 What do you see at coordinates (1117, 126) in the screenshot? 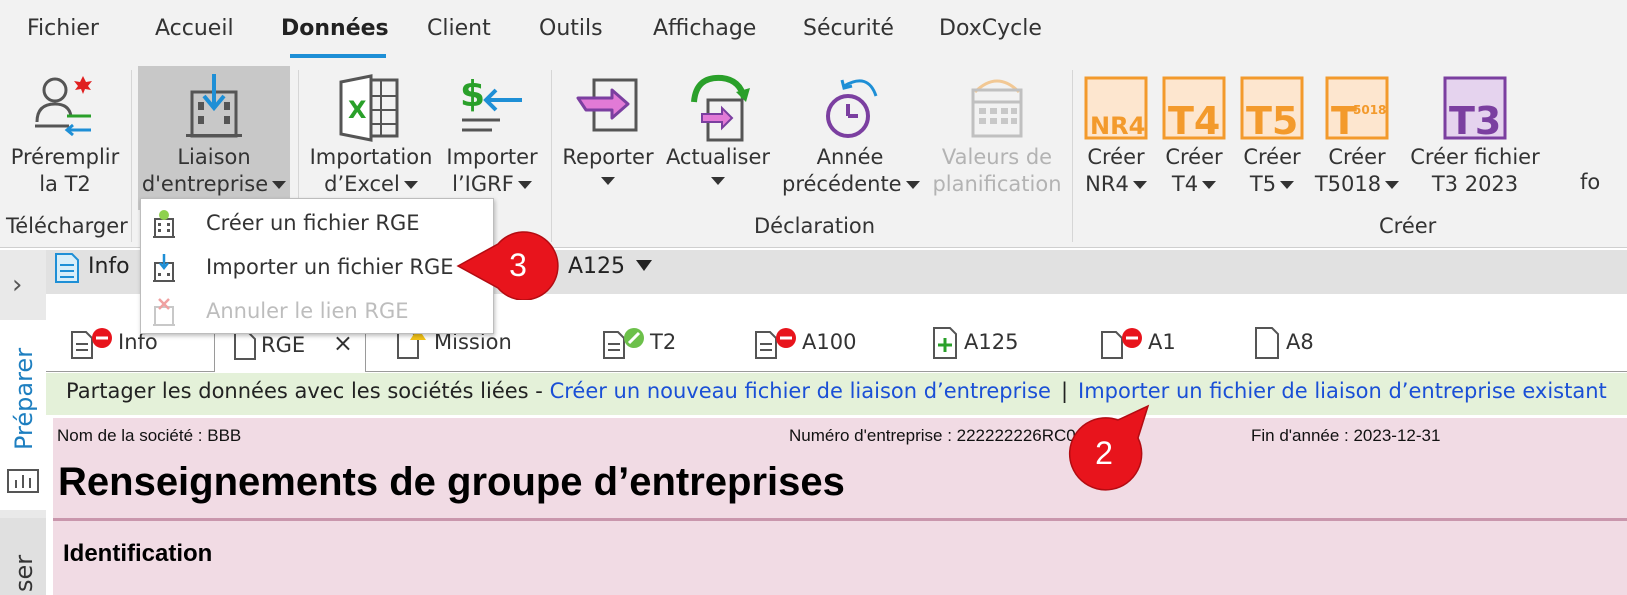
I see `nr4-icon-text: NR4` at bounding box center [1117, 126].